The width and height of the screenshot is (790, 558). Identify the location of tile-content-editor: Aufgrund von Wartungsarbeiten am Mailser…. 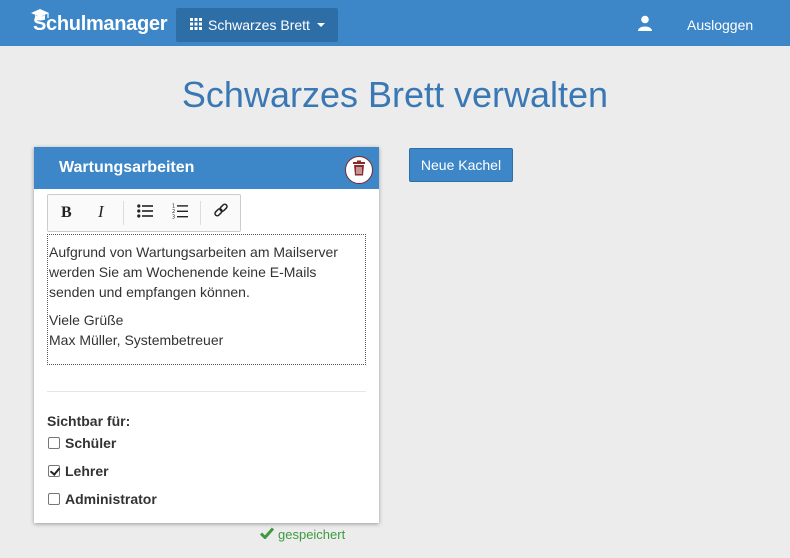
(206, 299).